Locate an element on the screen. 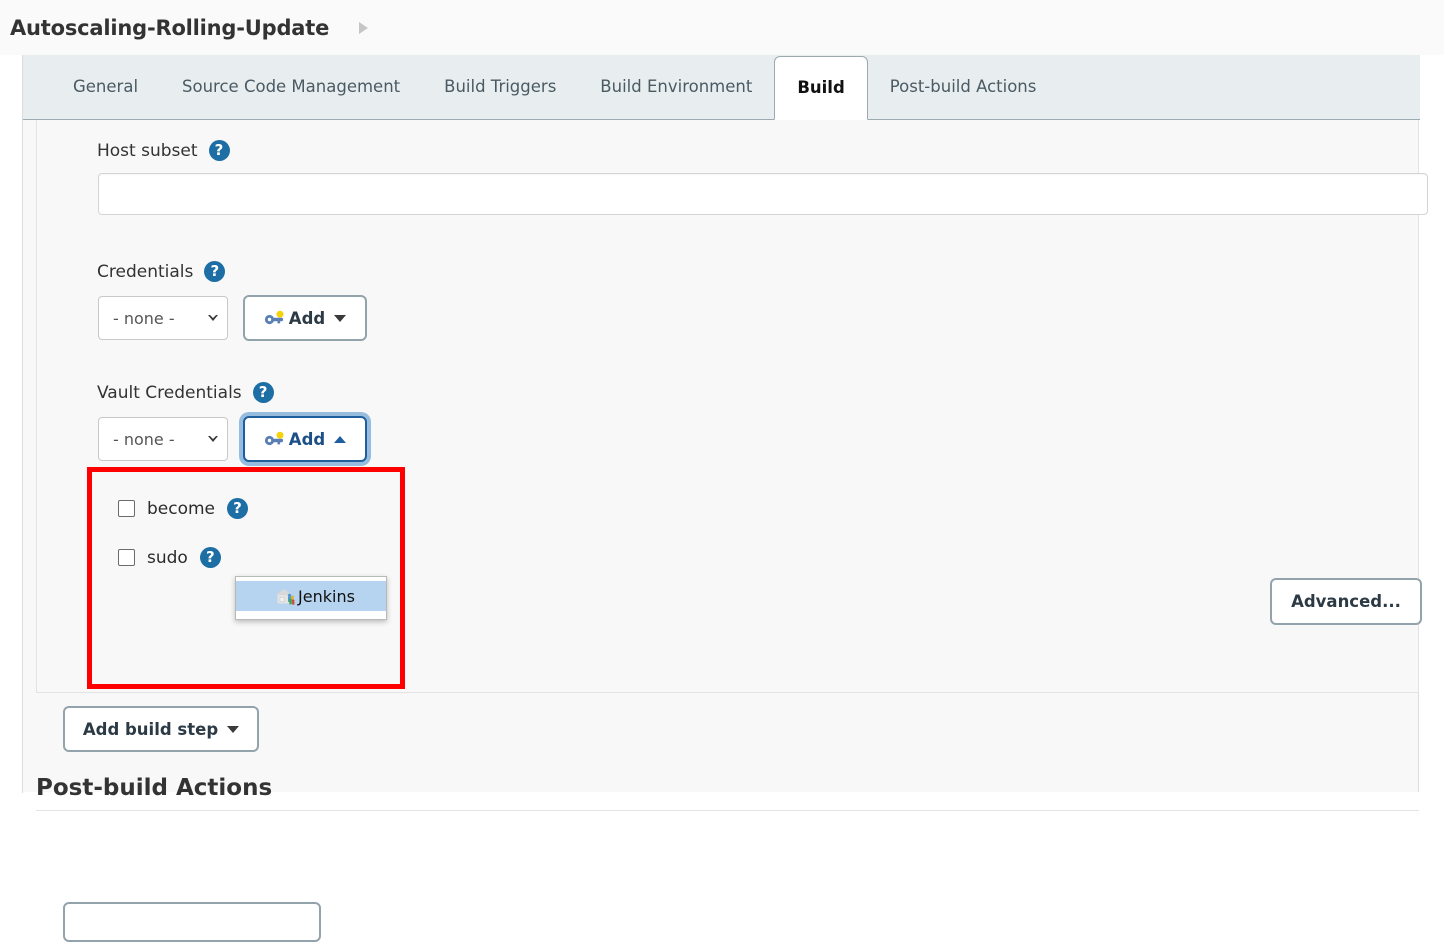 This screenshot has width=1444, height=942. tab-build-environment: Build Environment is located at coordinates (676, 86).